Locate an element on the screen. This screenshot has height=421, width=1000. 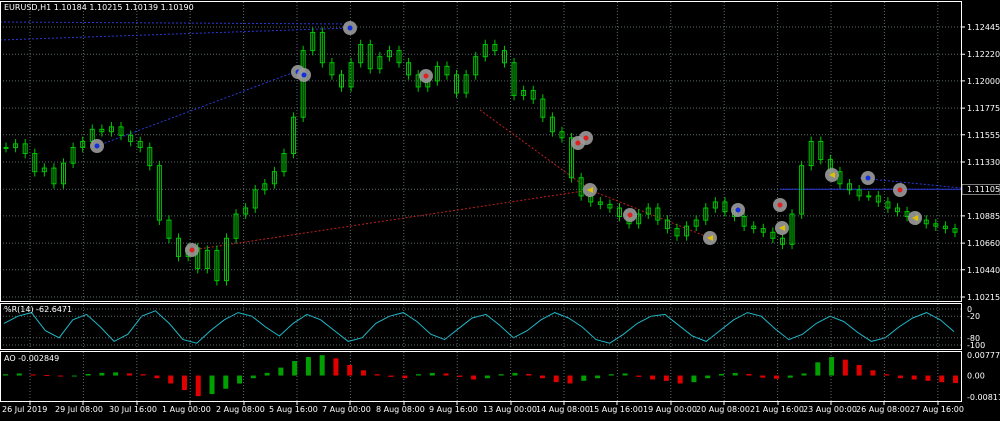
time-label: 19 Aug 00:00 is located at coordinates (670, 409).